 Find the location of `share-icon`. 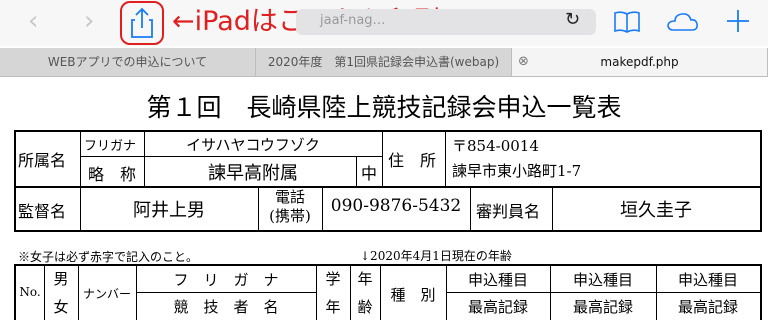

share-icon is located at coordinates (142, 22).